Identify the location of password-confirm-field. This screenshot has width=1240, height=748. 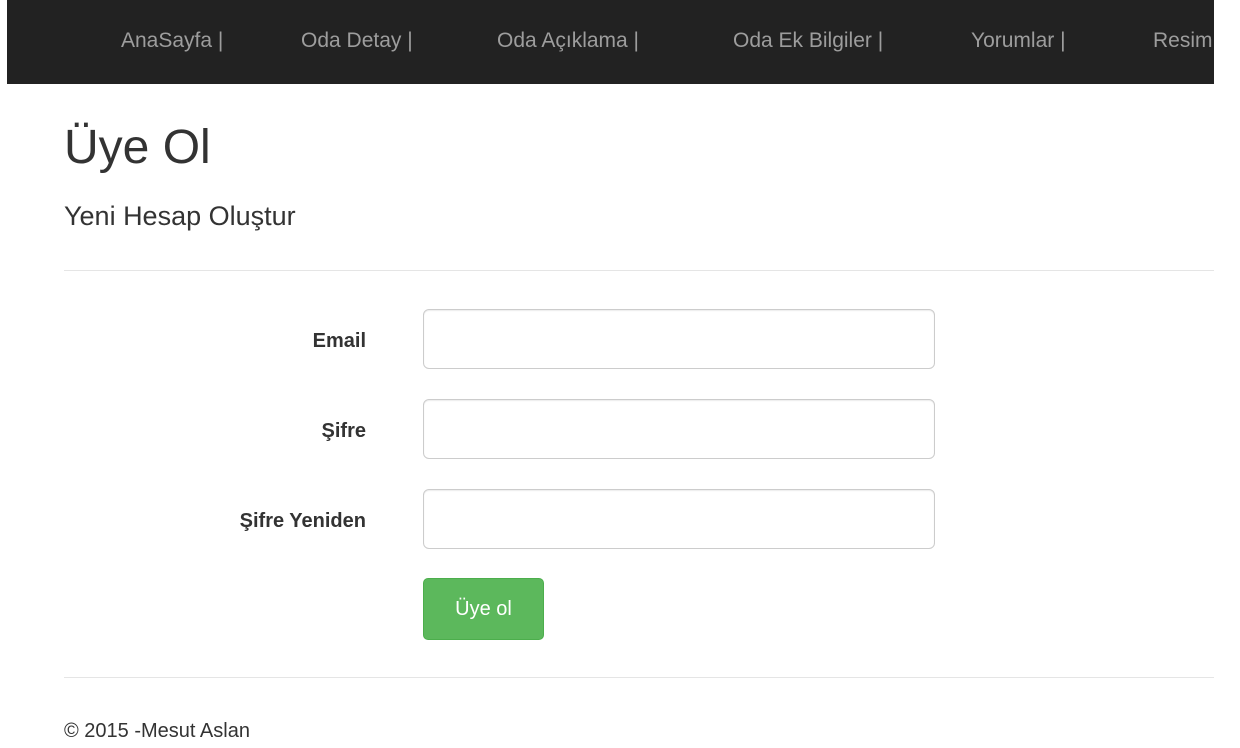
(679, 519).